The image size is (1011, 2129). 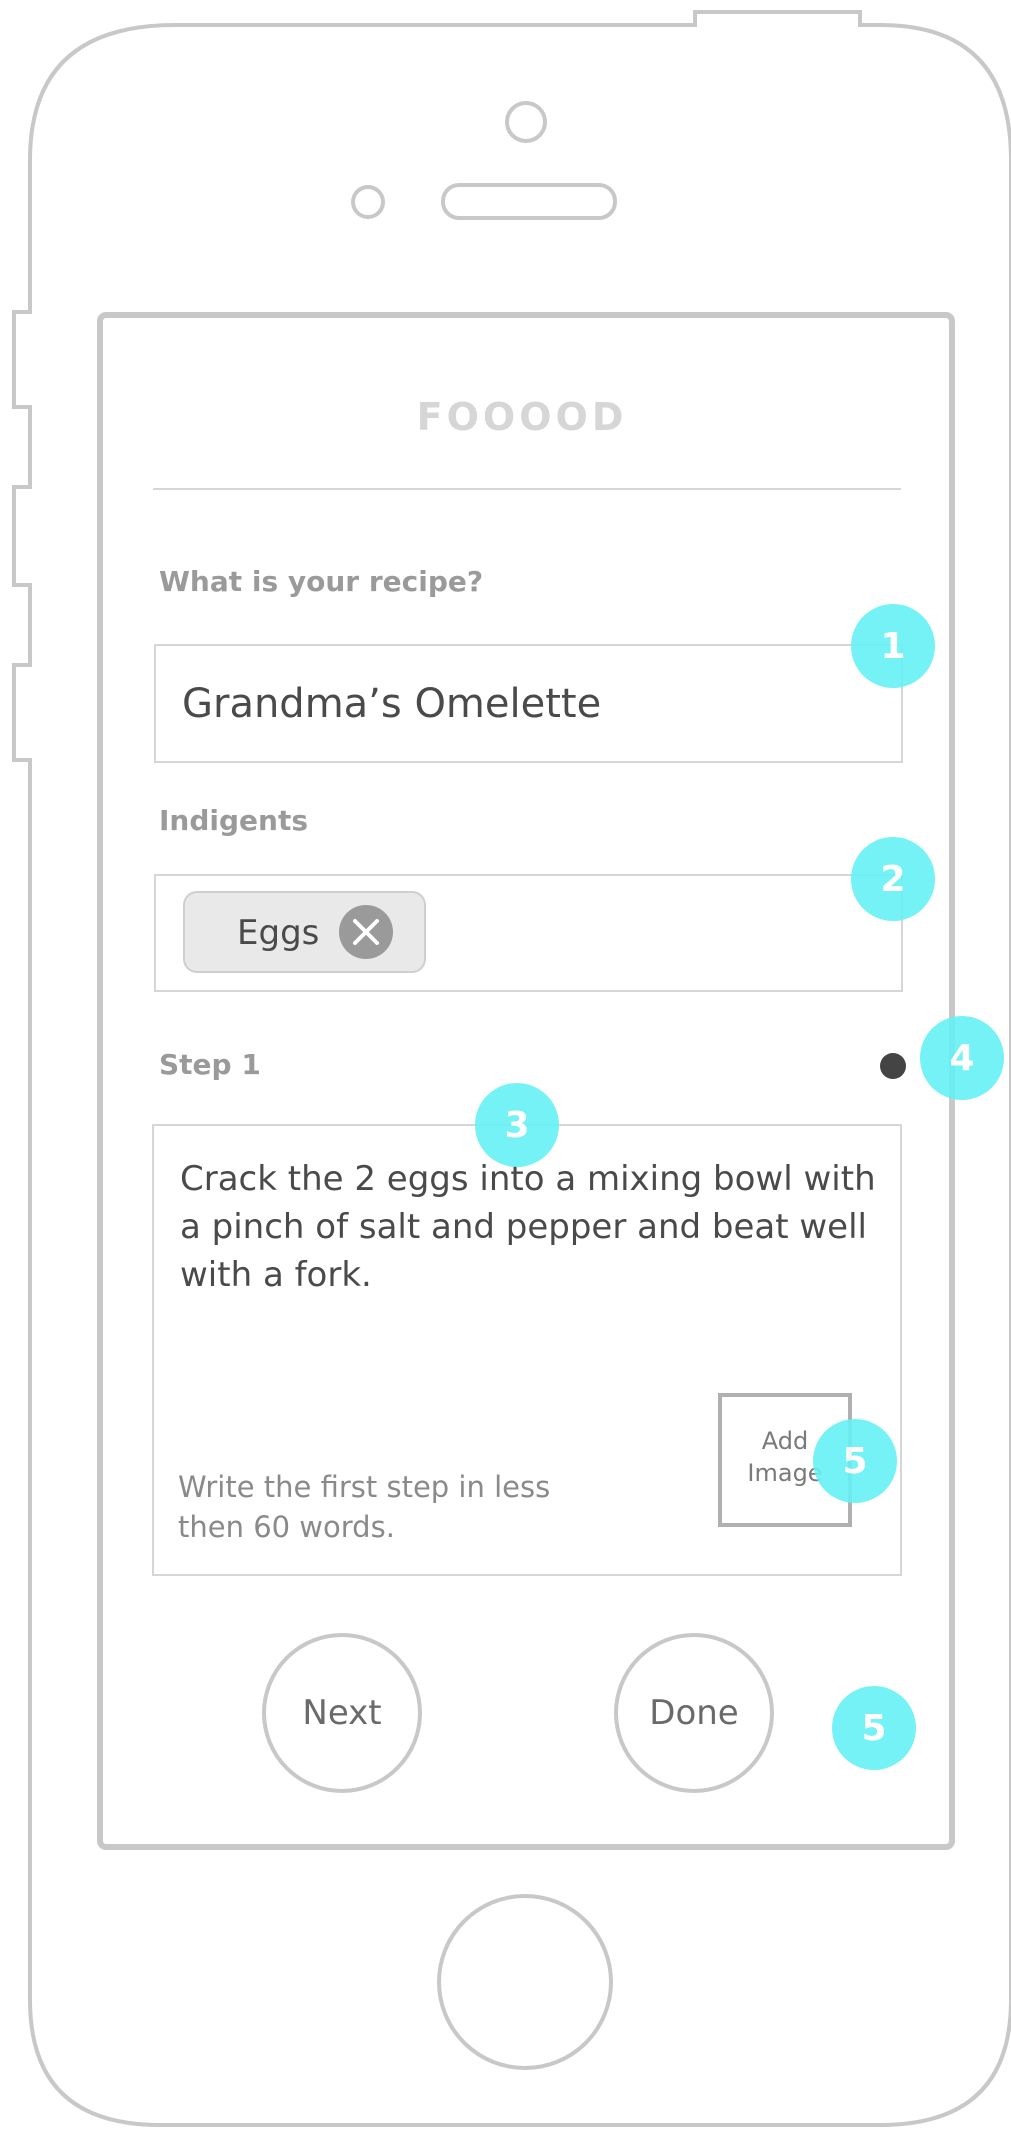 What do you see at coordinates (528, 703) in the screenshot?
I see `recipe-name-input` at bounding box center [528, 703].